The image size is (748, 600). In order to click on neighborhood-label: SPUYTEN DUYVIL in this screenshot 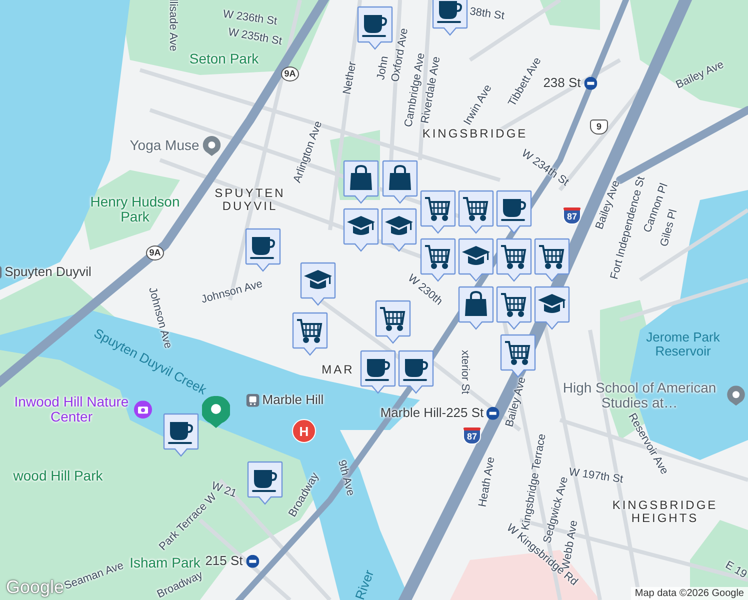, I will do `click(250, 200)`.